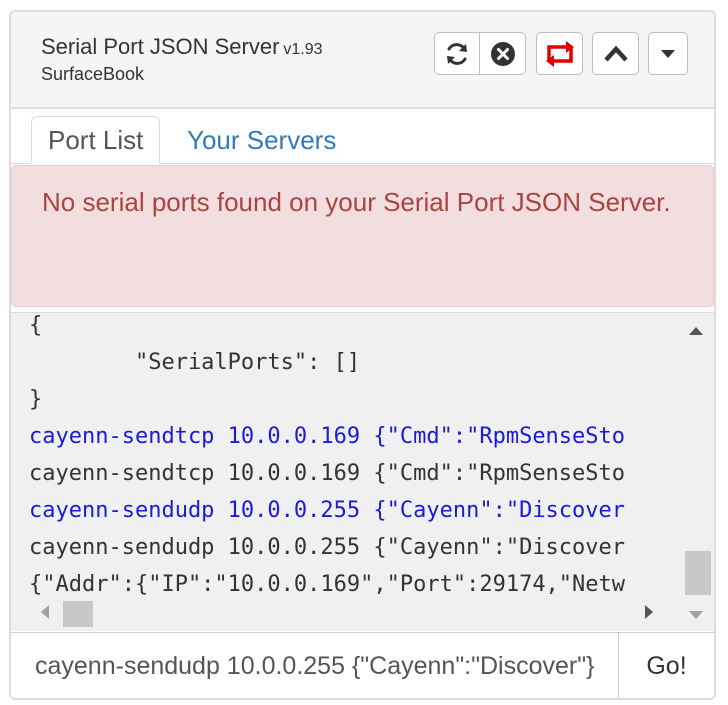 The image size is (728, 705). What do you see at coordinates (303, 49) in the screenshot?
I see `server-version: v1.93` at bounding box center [303, 49].